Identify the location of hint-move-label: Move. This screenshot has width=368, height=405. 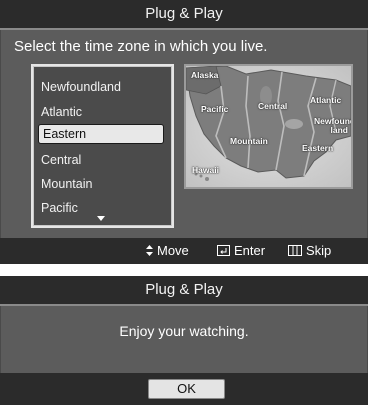
(173, 250).